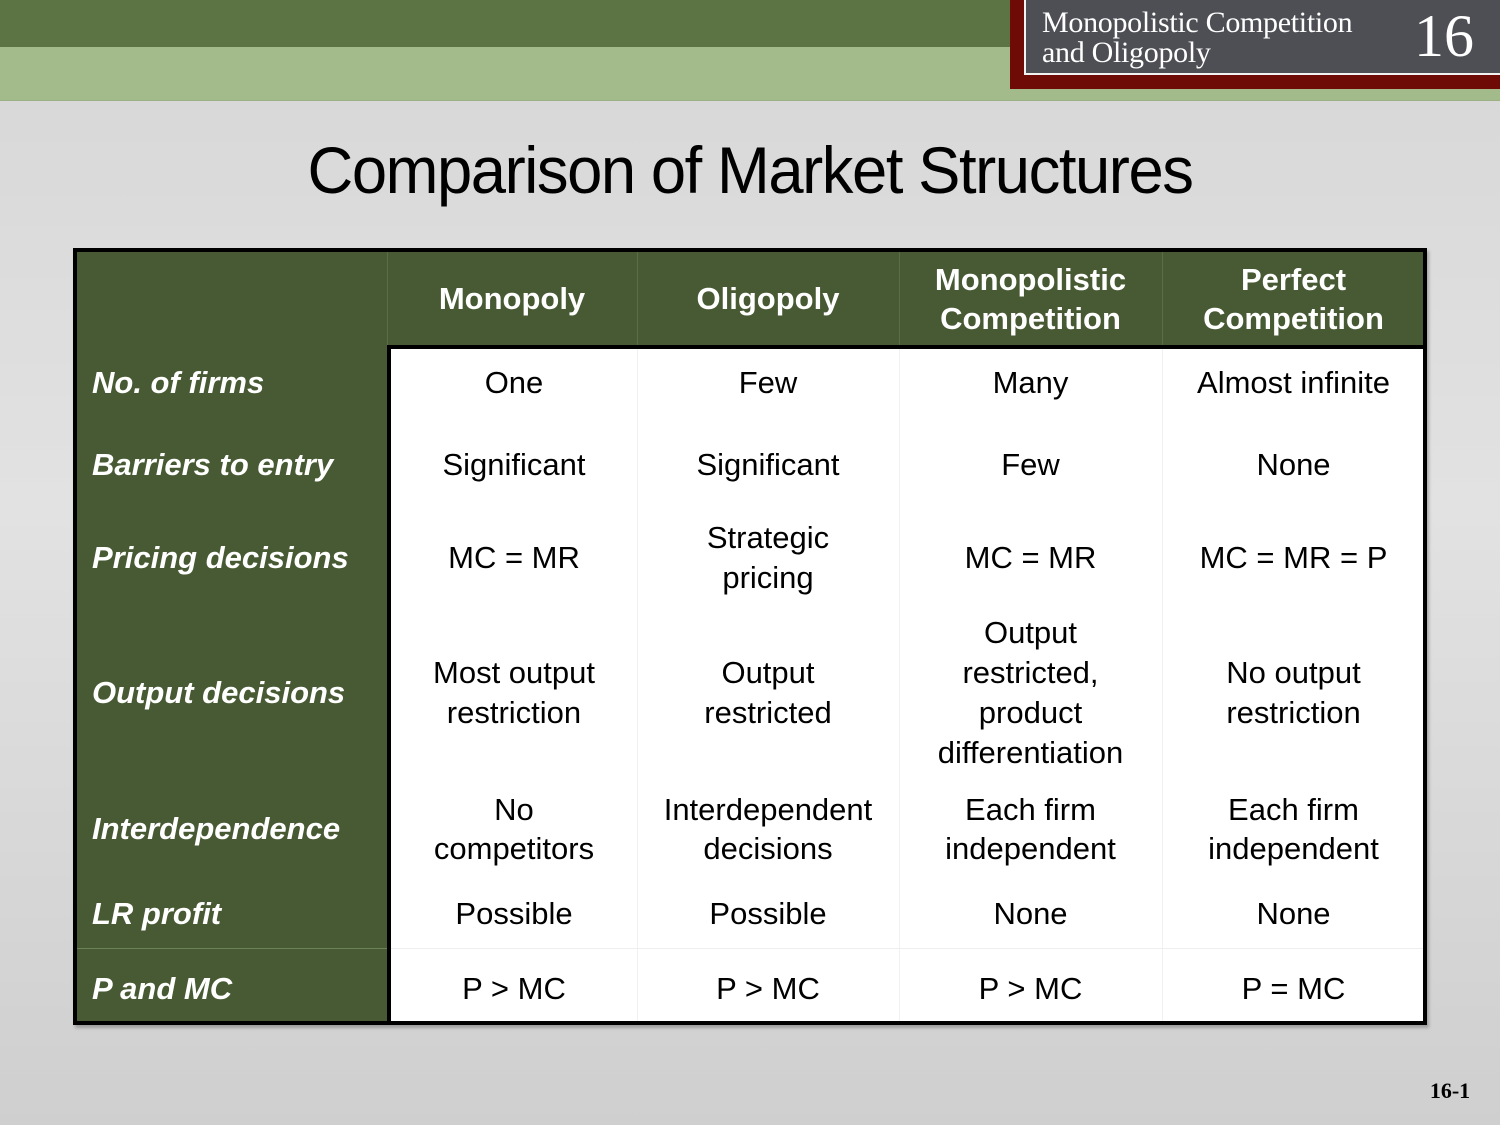 This screenshot has width=1500, height=1125. Describe the element at coordinates (768, 557) in the screenshot. I see `table-cell: Strategic pricing` at that location.